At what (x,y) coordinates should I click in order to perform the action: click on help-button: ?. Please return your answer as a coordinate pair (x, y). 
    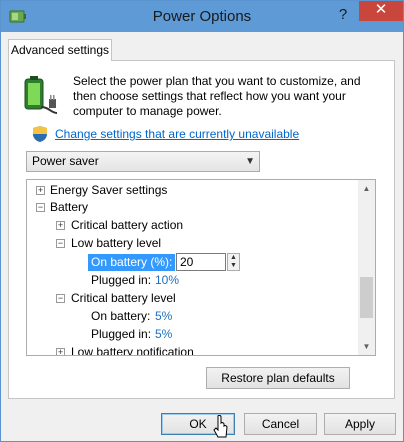
    Looking at the image, I should click on (343, 15).